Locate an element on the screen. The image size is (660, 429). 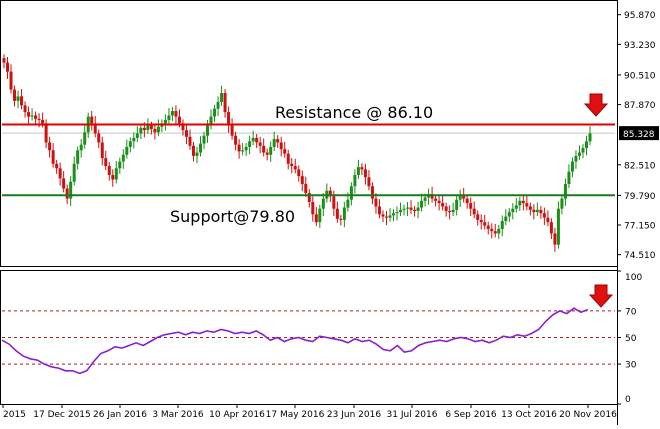
x-tick-label: 13 Oct 2016 is located at coordinates (529, 415).